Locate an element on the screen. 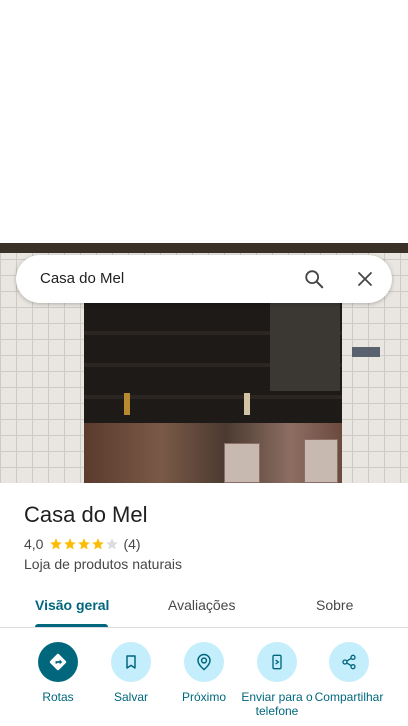  directions-label: Rotas is located at coordinates (58, 697).